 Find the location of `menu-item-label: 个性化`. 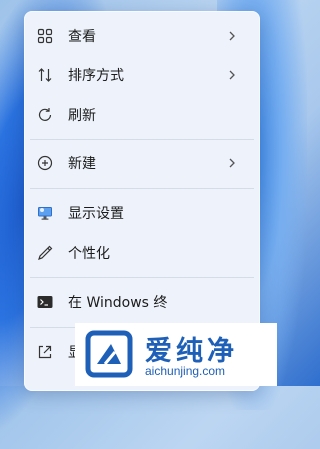

menu-item-label: 个性化 is located at coordinates (89, 254).